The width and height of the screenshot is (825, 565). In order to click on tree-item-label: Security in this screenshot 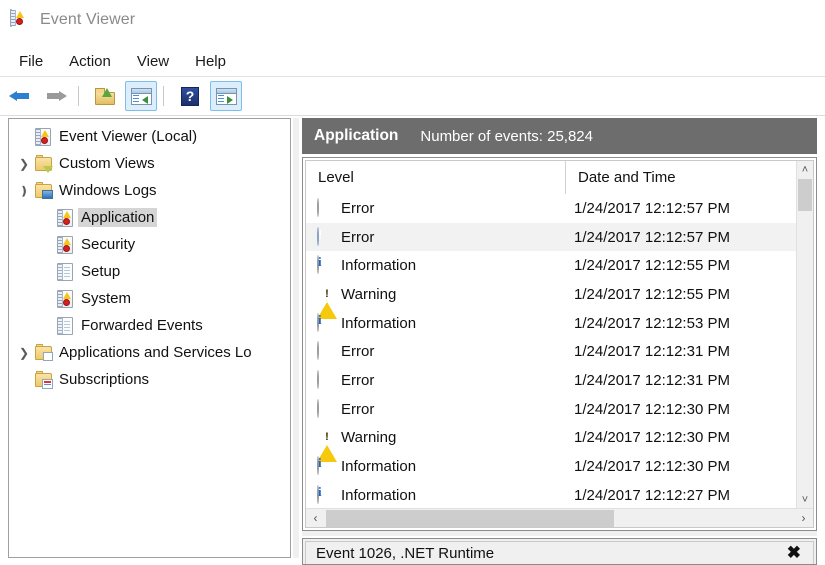, I will do `click(108, 244)`.